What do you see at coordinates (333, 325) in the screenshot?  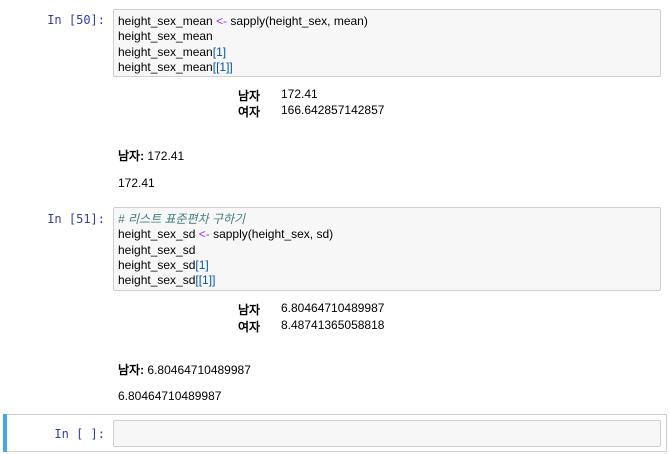 I see `output-row-value: 8.48741365058818` at bounding box center [333, 325].